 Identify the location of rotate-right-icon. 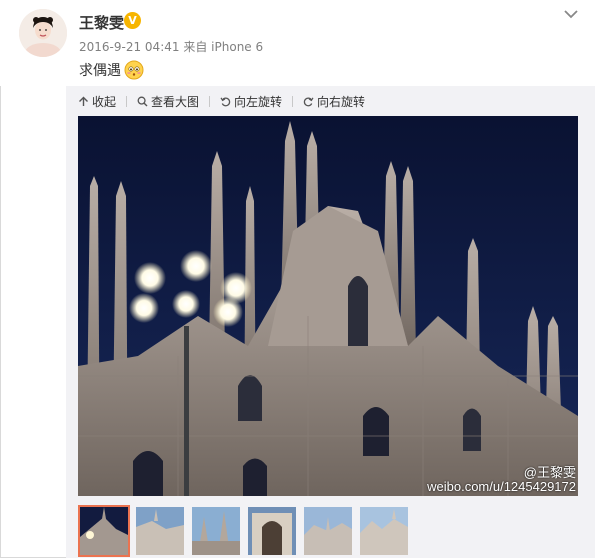
(308, 101).